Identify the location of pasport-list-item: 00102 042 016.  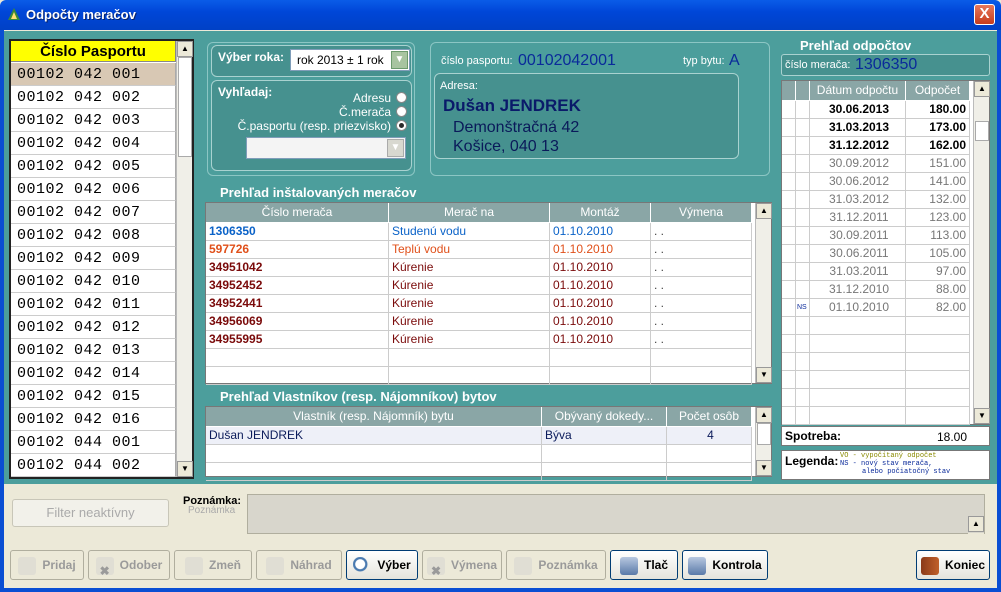
(93, 419).